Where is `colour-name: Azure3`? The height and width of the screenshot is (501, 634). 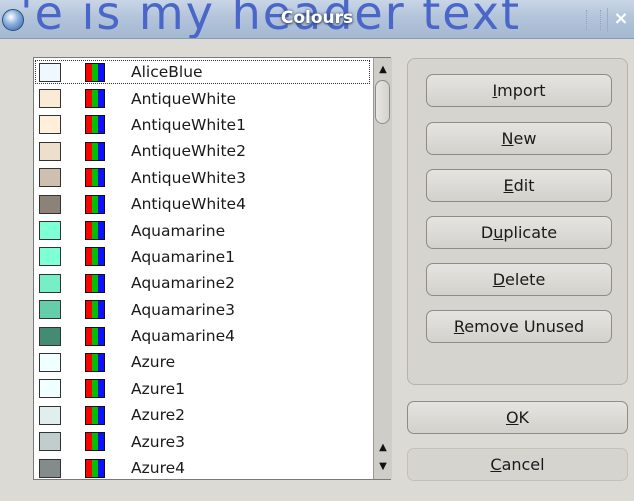
colour-name: Azure3 is located at coordinates (158, 441).